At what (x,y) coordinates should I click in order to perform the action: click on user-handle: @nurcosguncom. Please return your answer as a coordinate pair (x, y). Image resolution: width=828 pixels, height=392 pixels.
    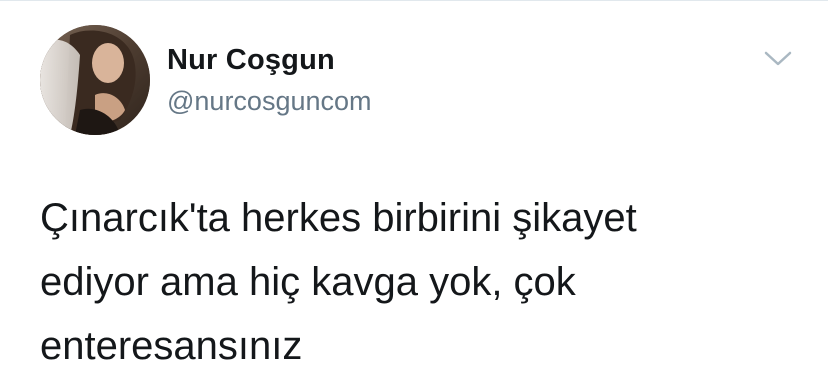
    Looking at the image, I should click on (269, 101).